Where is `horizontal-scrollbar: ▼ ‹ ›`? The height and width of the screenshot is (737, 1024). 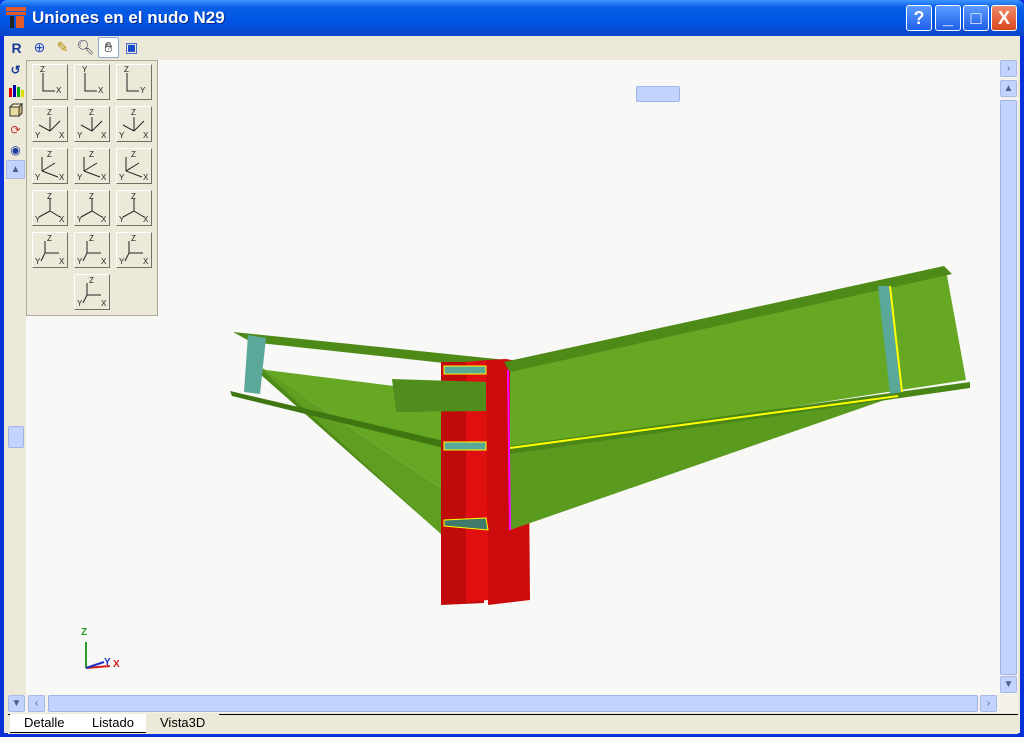
horizontal-scrollbar: ▼ ‹ › is located at coordinates (513, 704).